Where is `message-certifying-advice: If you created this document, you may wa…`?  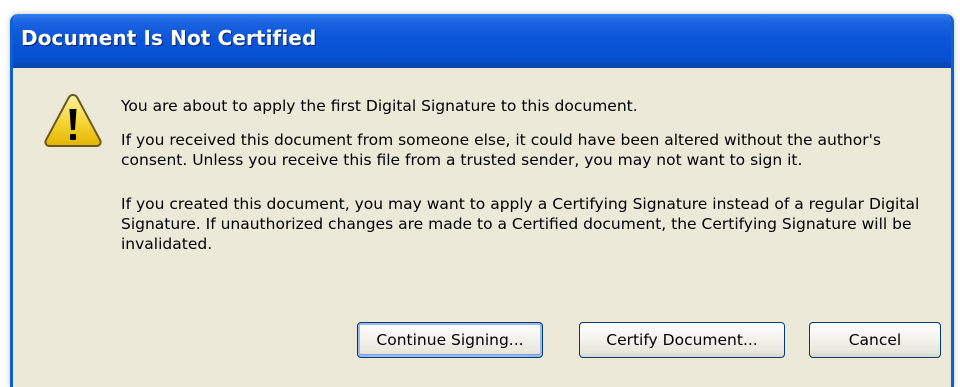
message-certifying-advice: If you created this document, you may wa… is located at coordinates (520, 224).